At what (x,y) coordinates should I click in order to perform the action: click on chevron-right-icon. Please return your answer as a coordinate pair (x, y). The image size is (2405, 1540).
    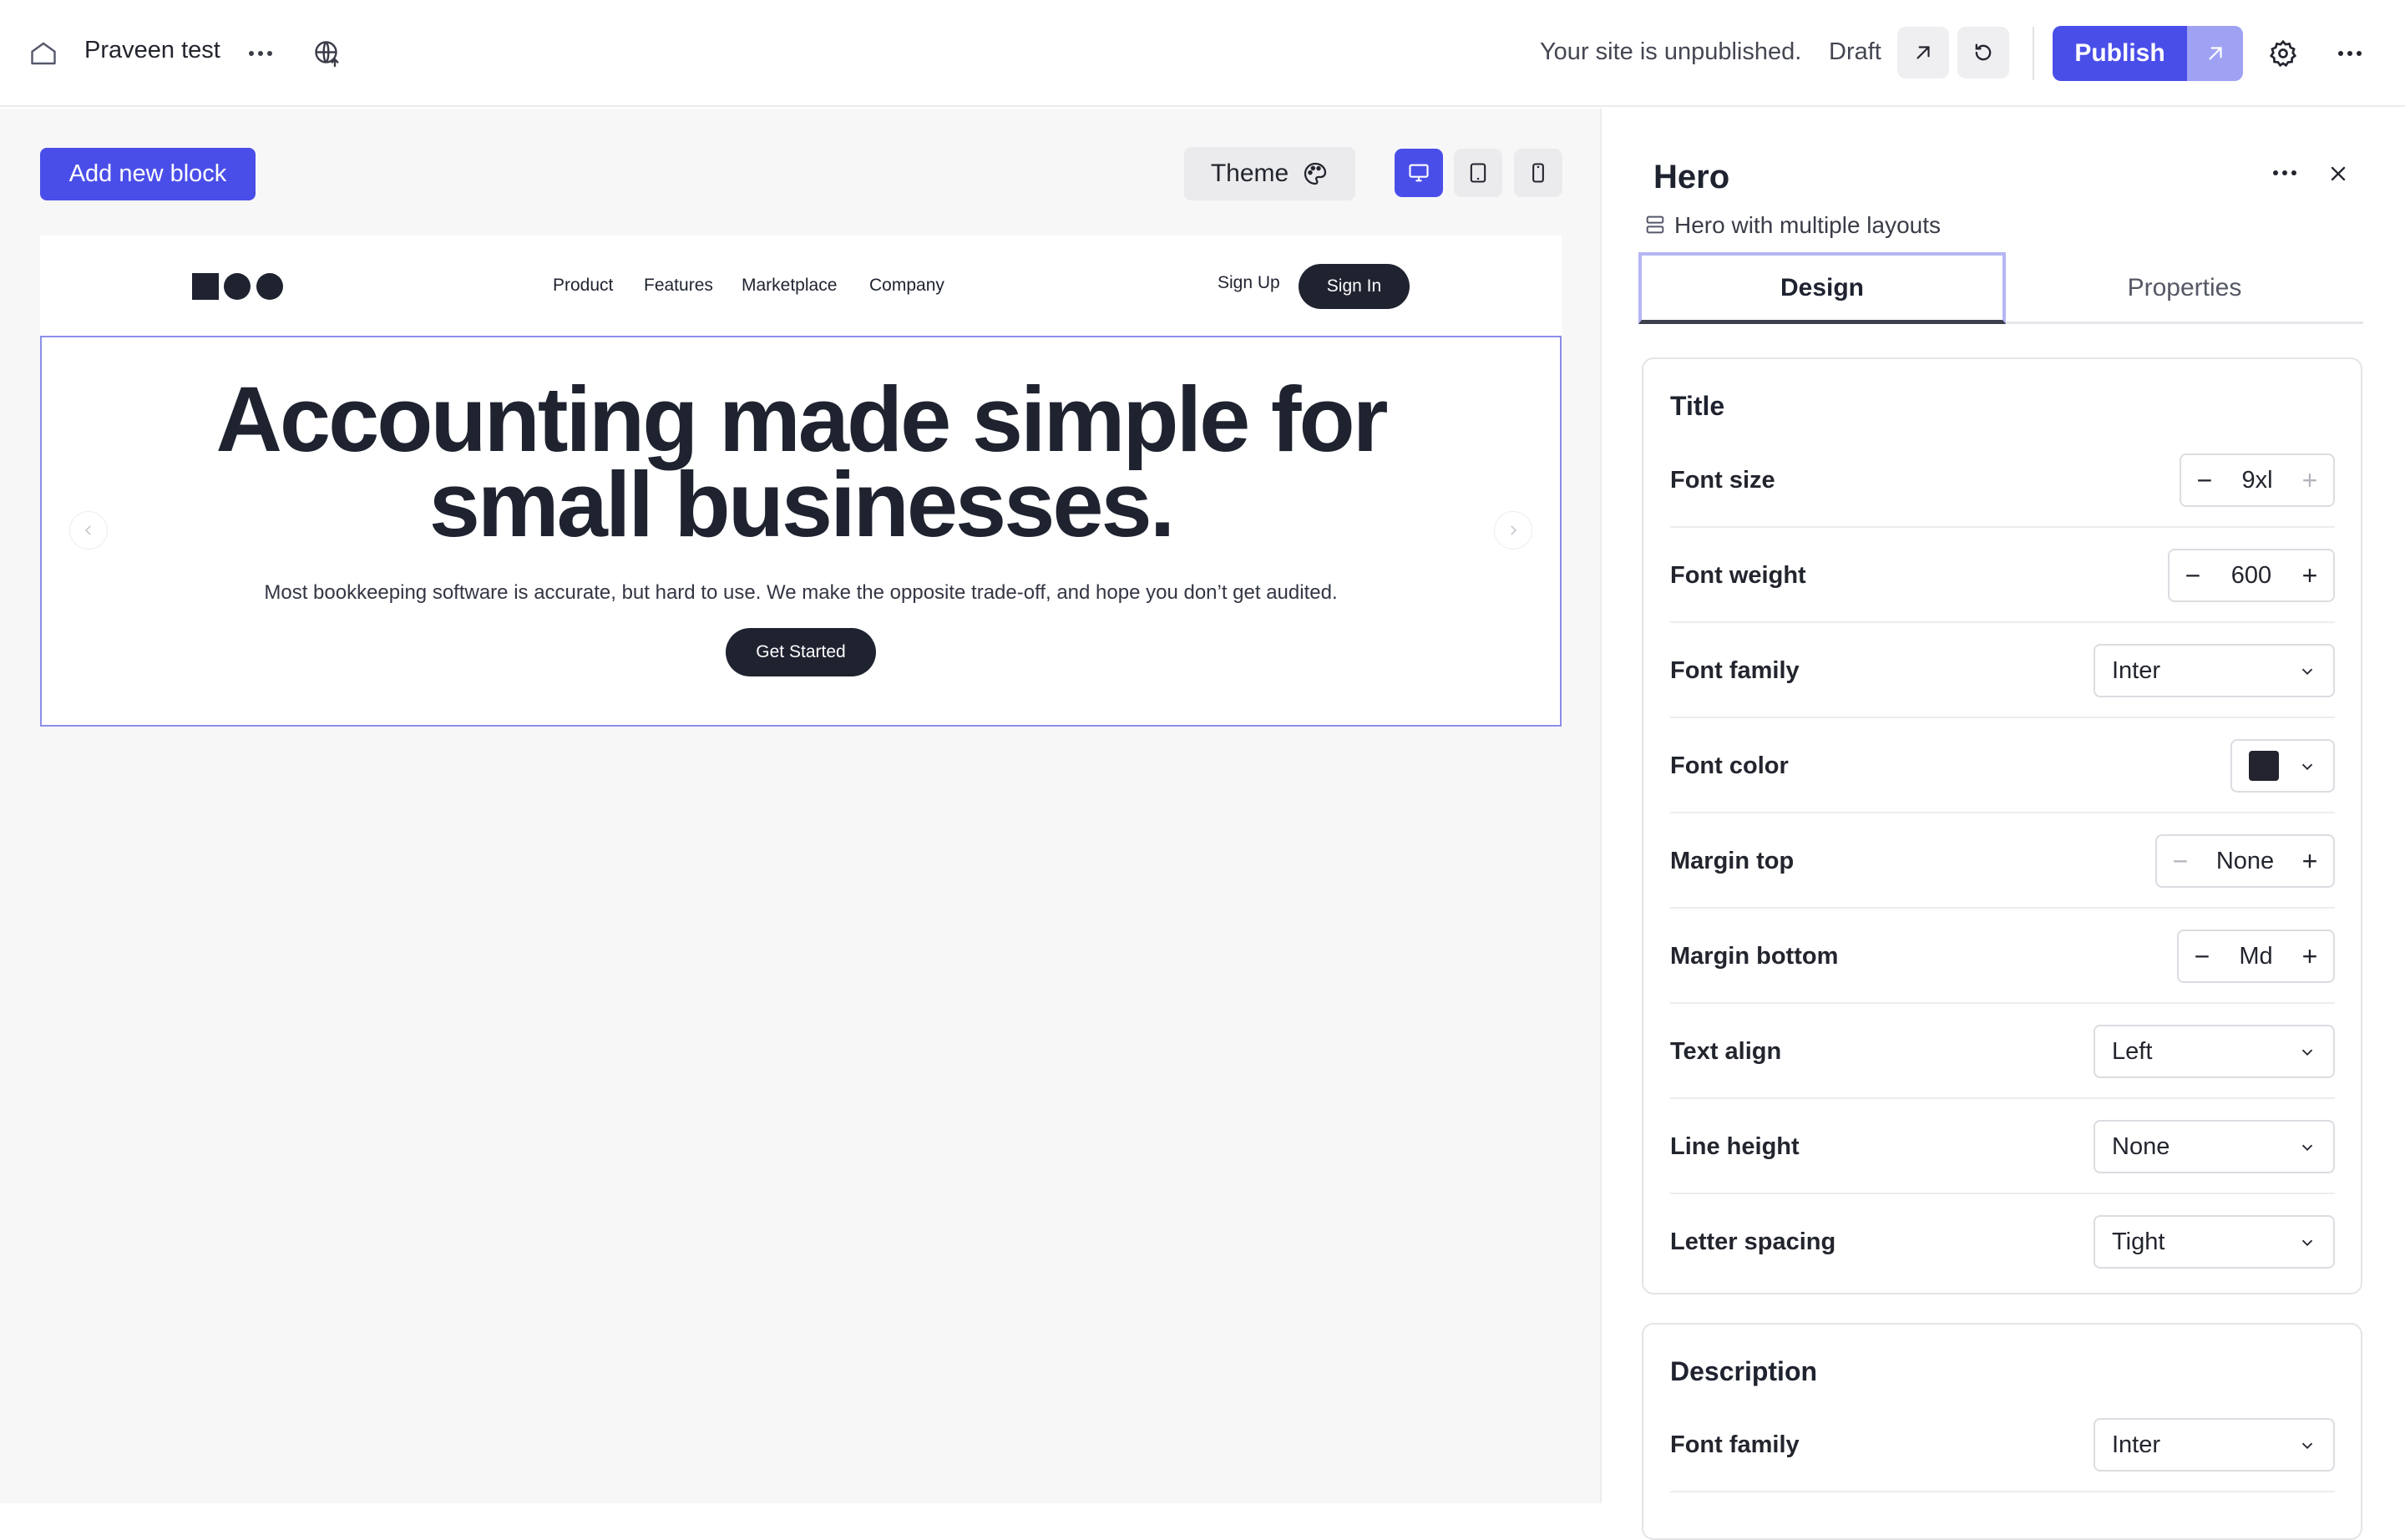
    Looking at the image, I should click on (1514, 530).